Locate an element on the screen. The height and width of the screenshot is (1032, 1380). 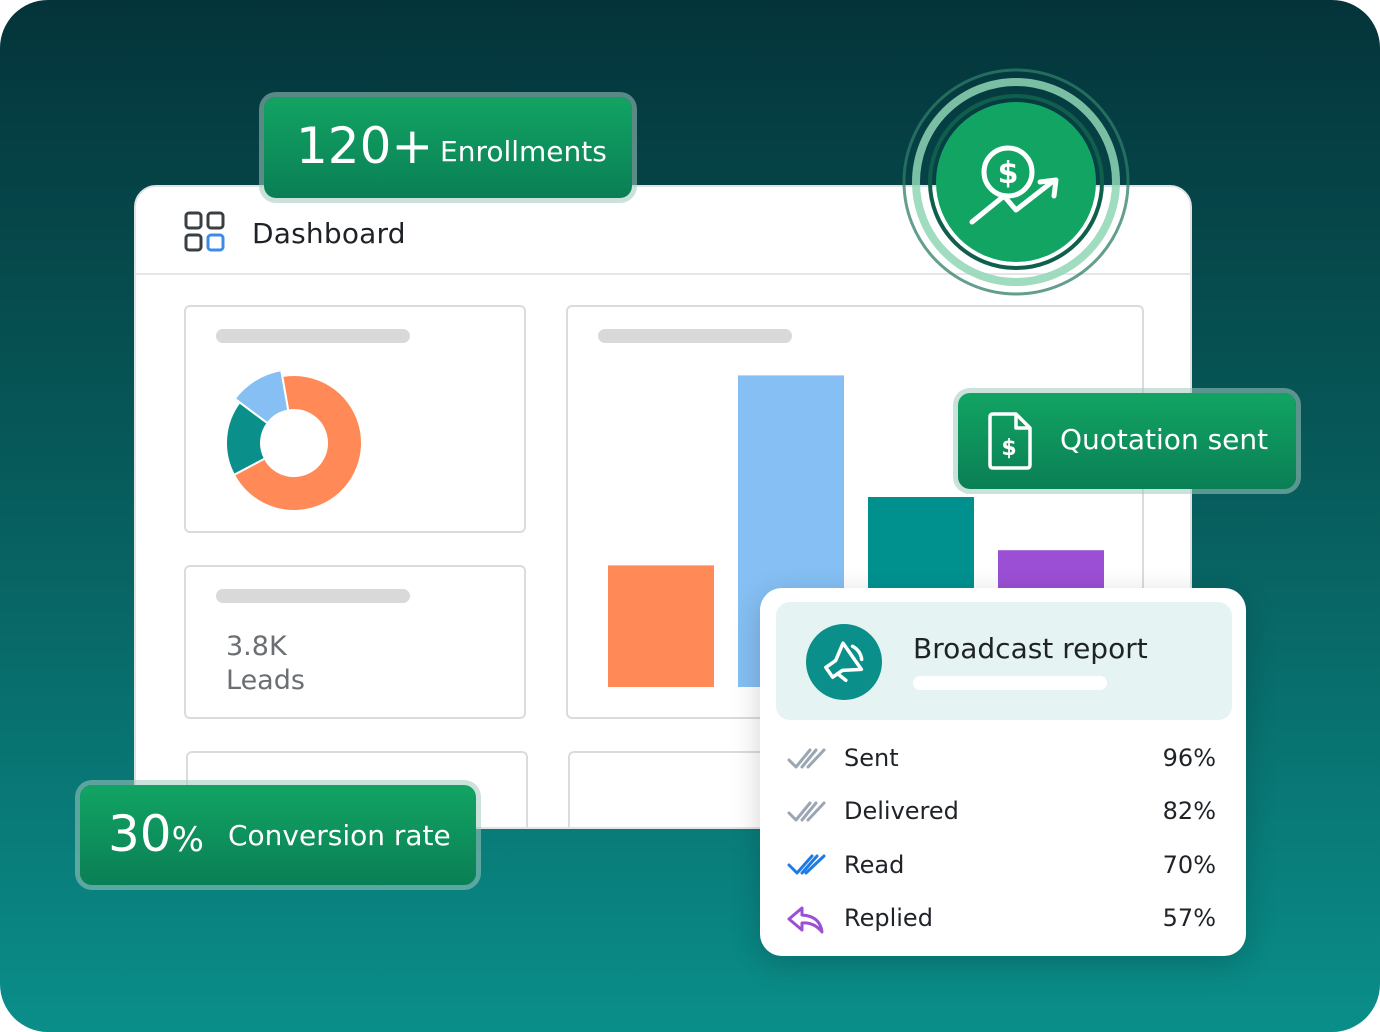
broadcast-skeleton-bar is located at coordinates (1010, 683).